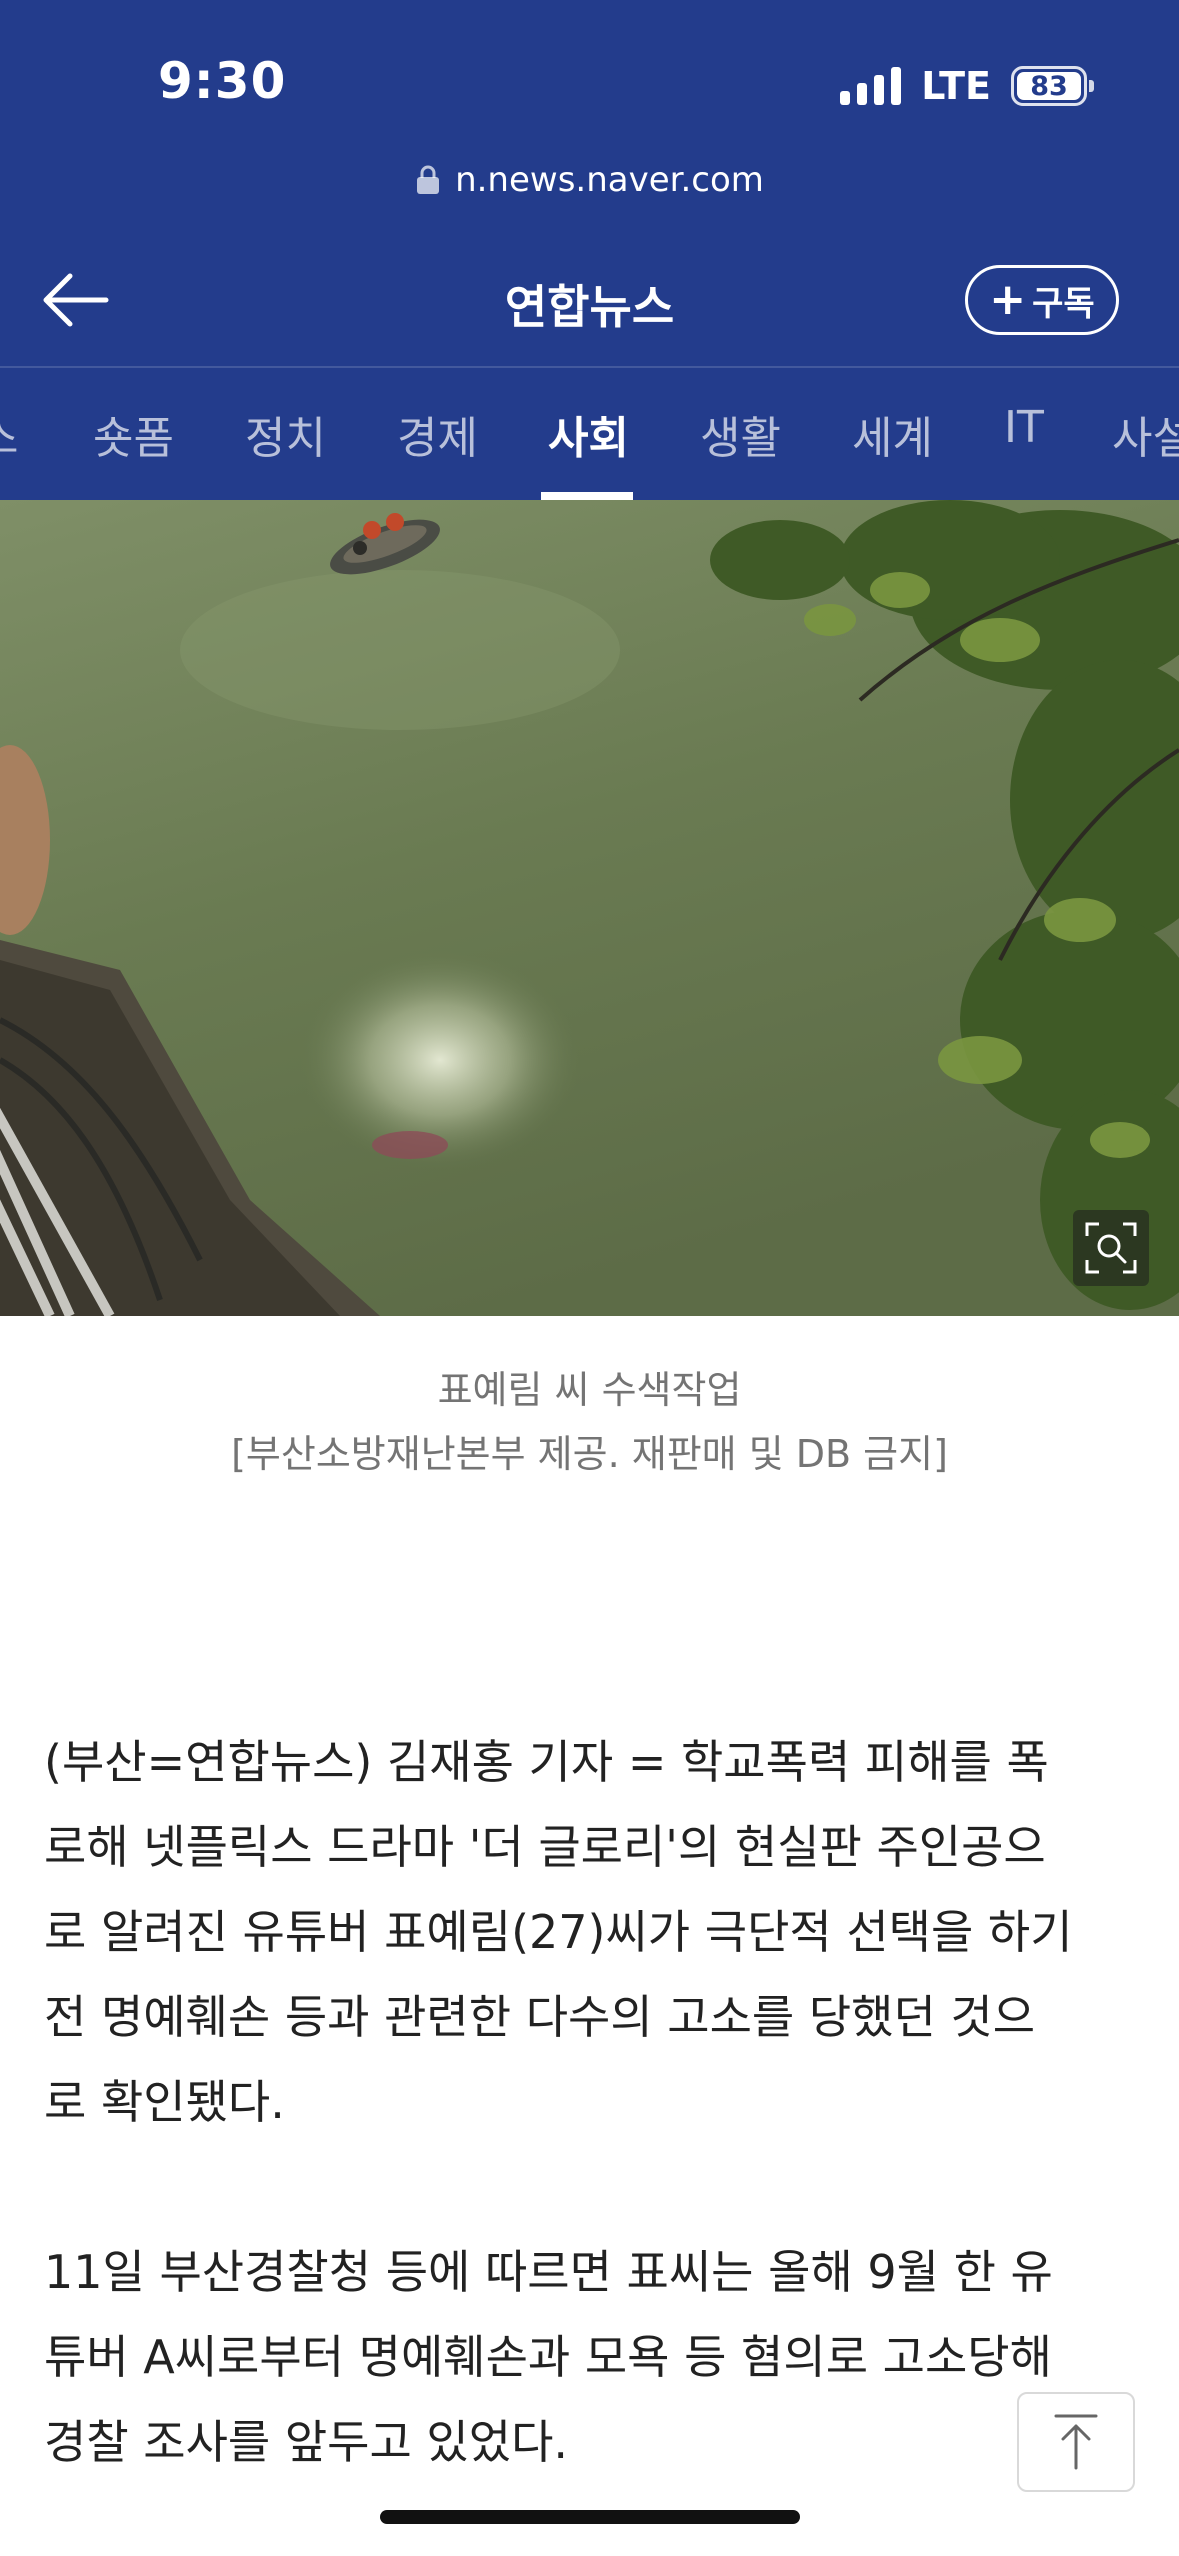  I want to click on home-indicator, so click(590, 2517).